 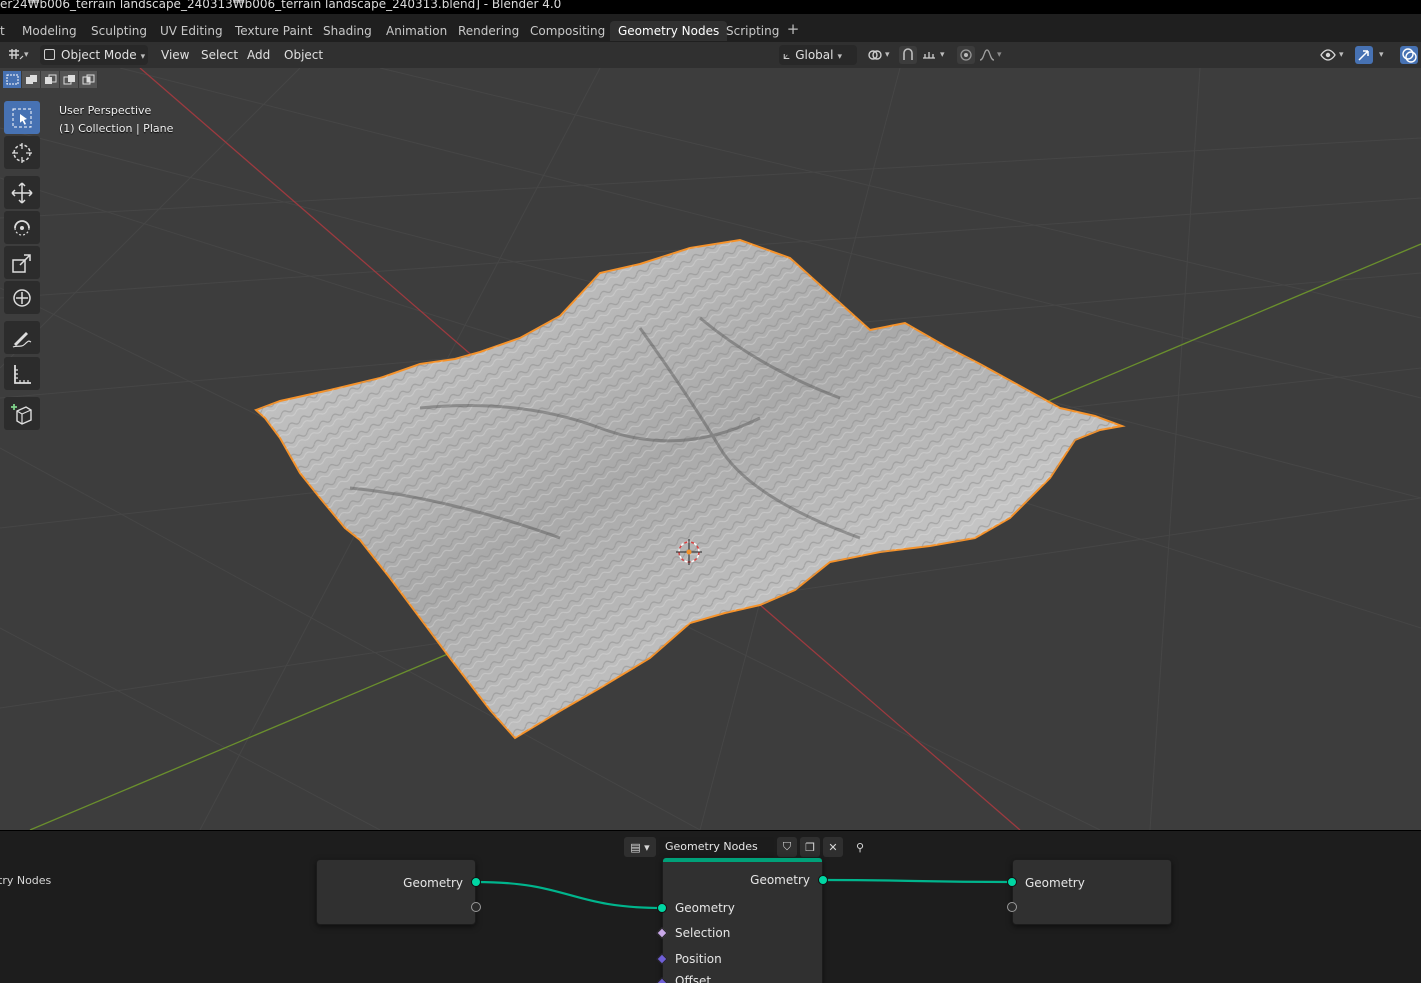 What do you see at coordinates (22, 227) in the screenshot?
I see `rotate-tool` at bounding box center [22, 227].